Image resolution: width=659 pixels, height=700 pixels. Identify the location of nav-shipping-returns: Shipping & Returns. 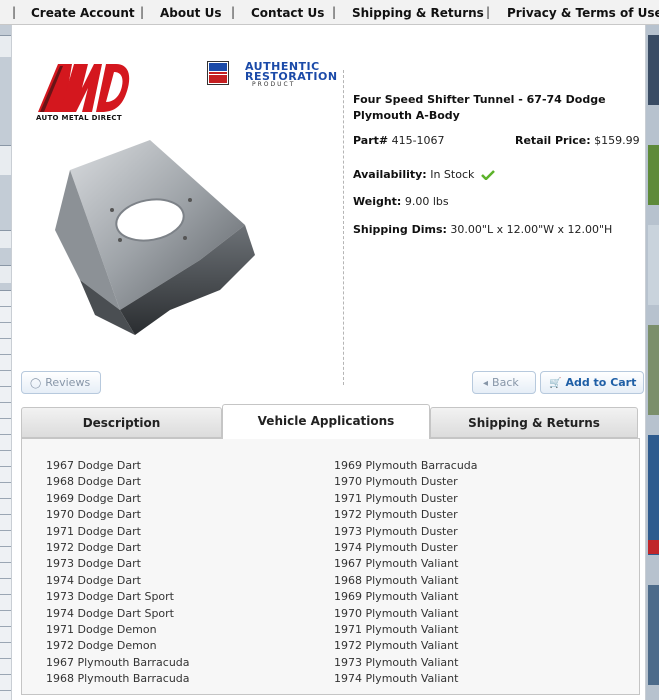
(418, 13).